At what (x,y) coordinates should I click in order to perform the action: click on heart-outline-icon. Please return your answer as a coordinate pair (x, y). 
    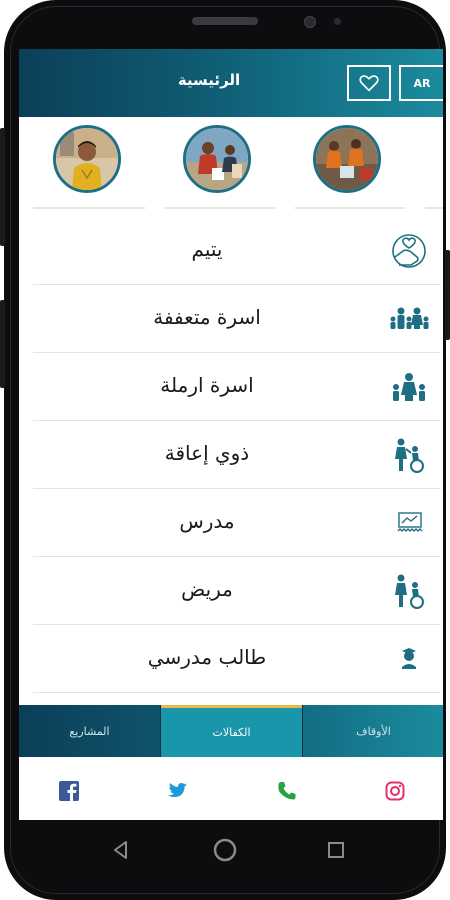
    Looking at the image, I should click on (369, 83).